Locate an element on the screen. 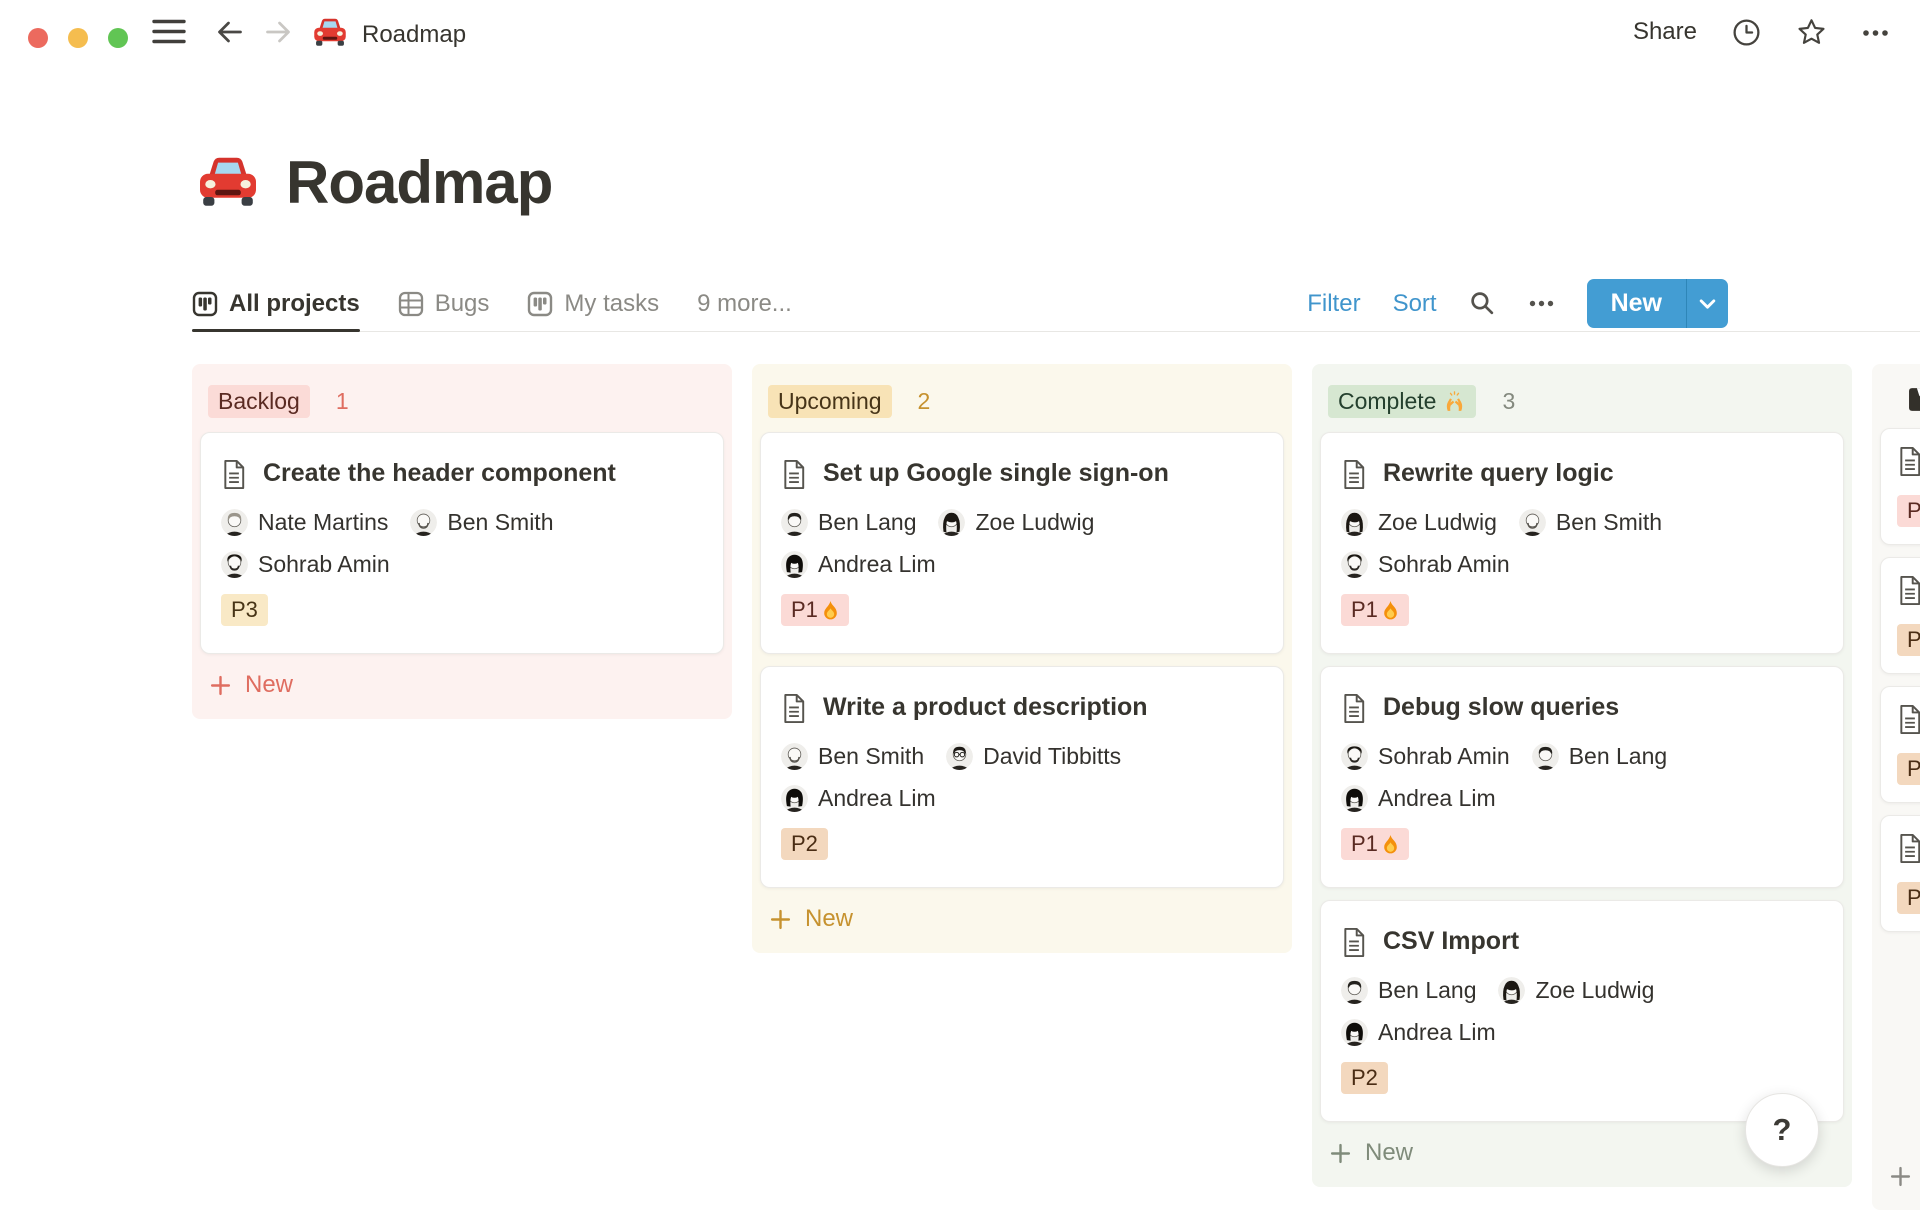  tab-all-projects: All projects is located at coordinates (276, 304).